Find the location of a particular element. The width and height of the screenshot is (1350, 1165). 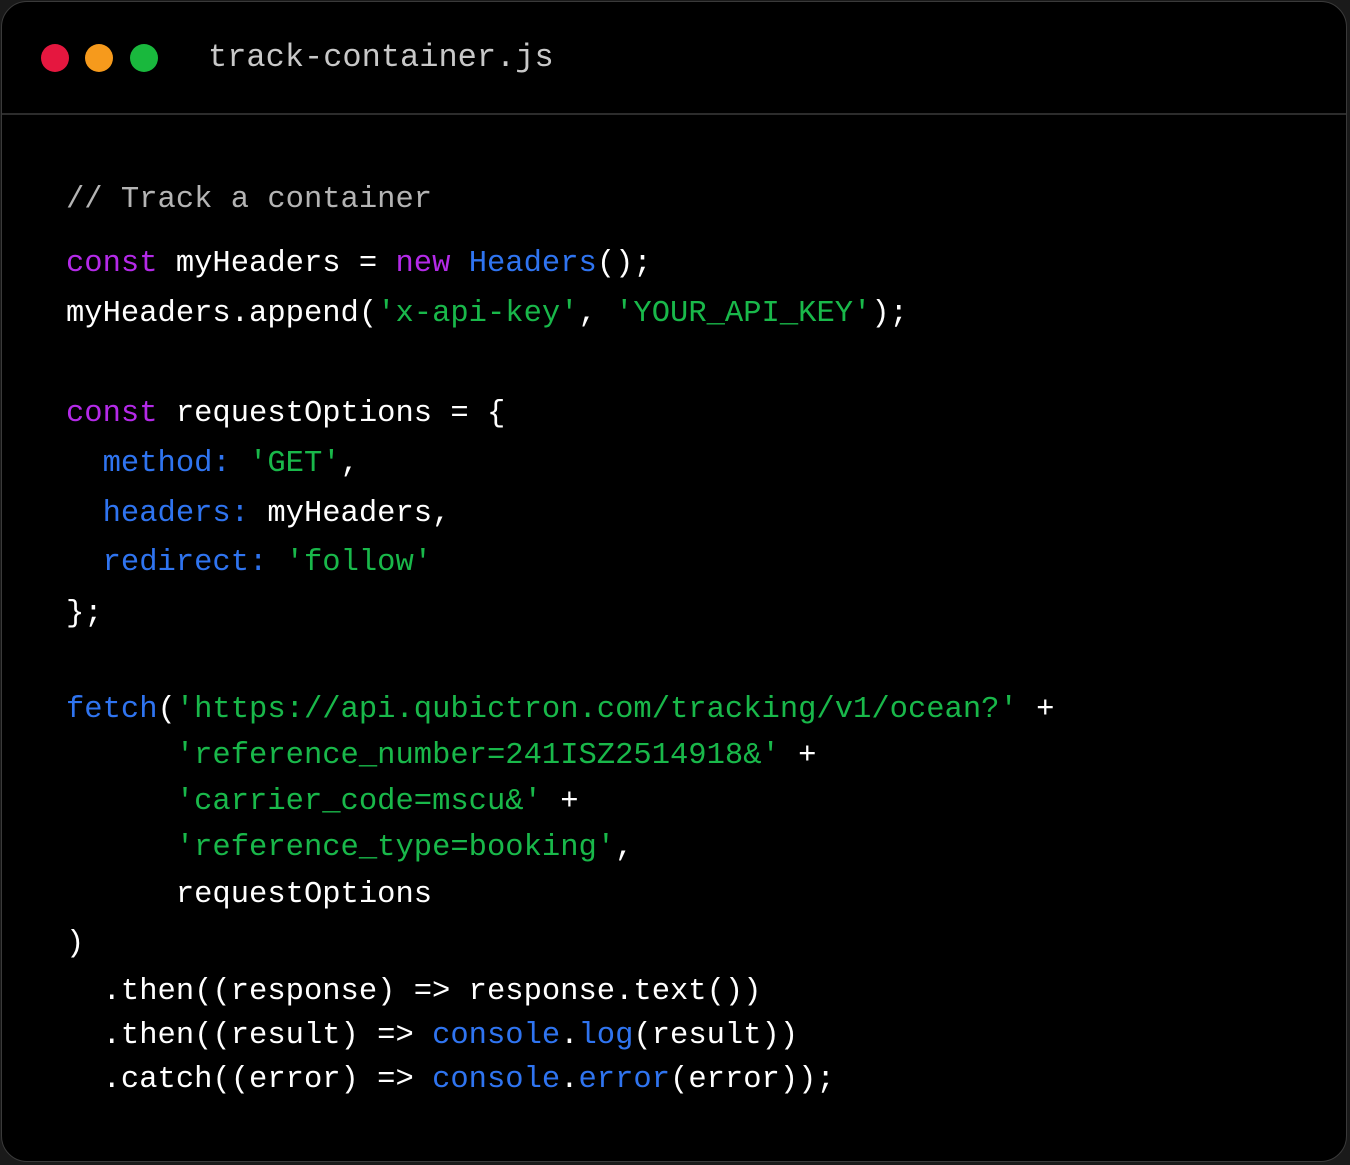

string-token: 'reference_type=booking' is located at coordinates (395, 848).